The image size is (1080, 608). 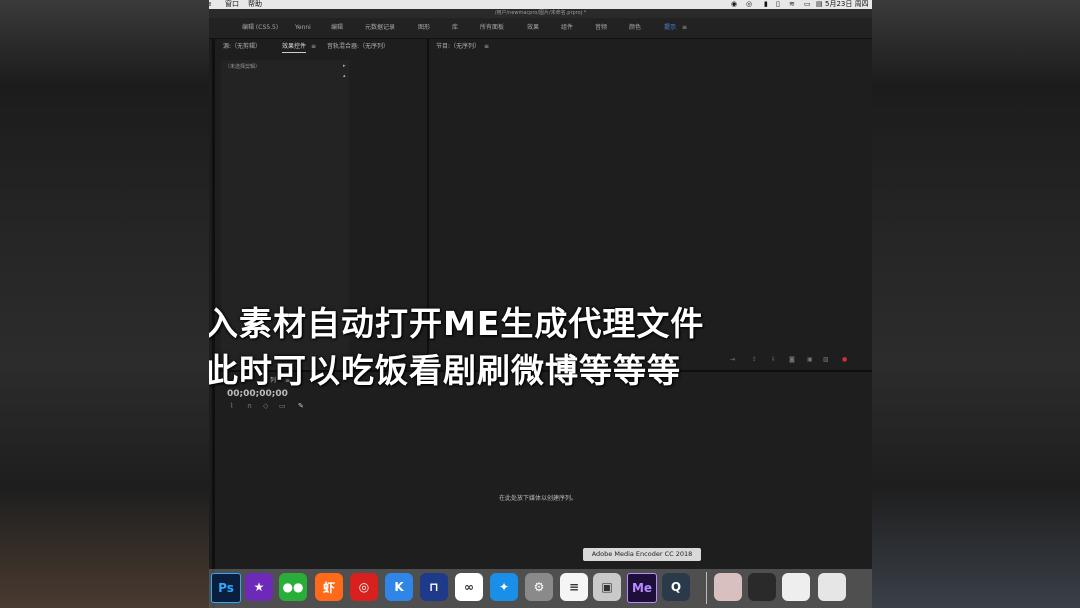 I want to click on notes-icon: ≡, so click(x=574, y=587).